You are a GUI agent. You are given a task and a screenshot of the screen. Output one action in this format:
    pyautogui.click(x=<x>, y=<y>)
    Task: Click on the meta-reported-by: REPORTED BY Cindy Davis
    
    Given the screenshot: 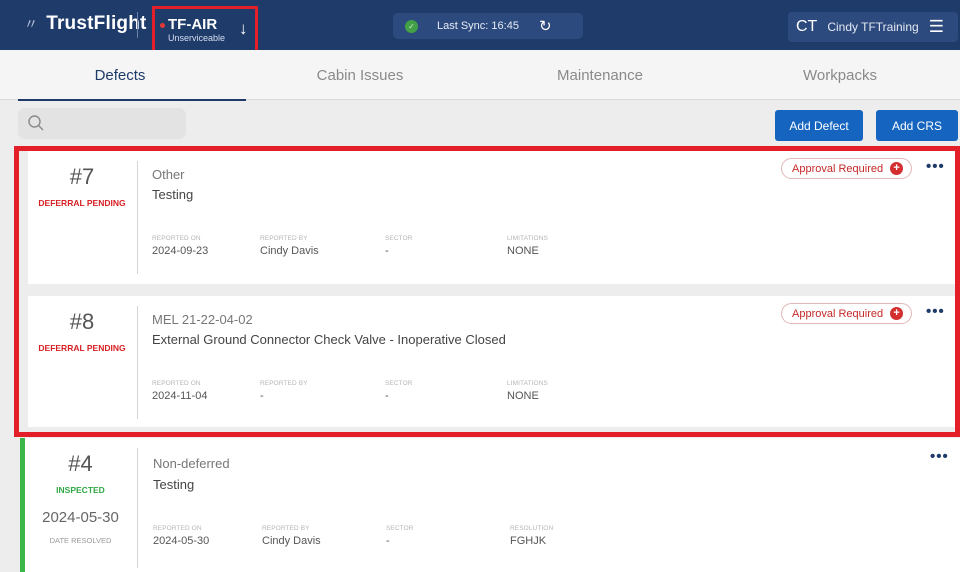 What is the action you would take?
    pyautogui.click(x=291, y=536)
    